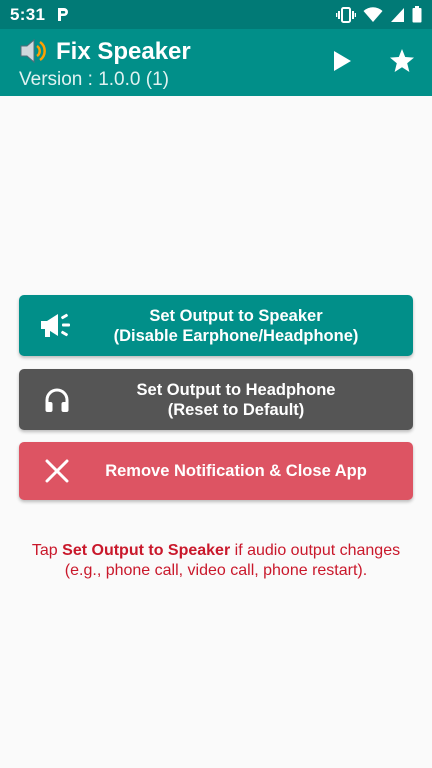 The image size is (432, 768). What do you see at coordinates (63, 14) in the screenshot?
I see `p-notification-icon` at bounding box center [63, 14].